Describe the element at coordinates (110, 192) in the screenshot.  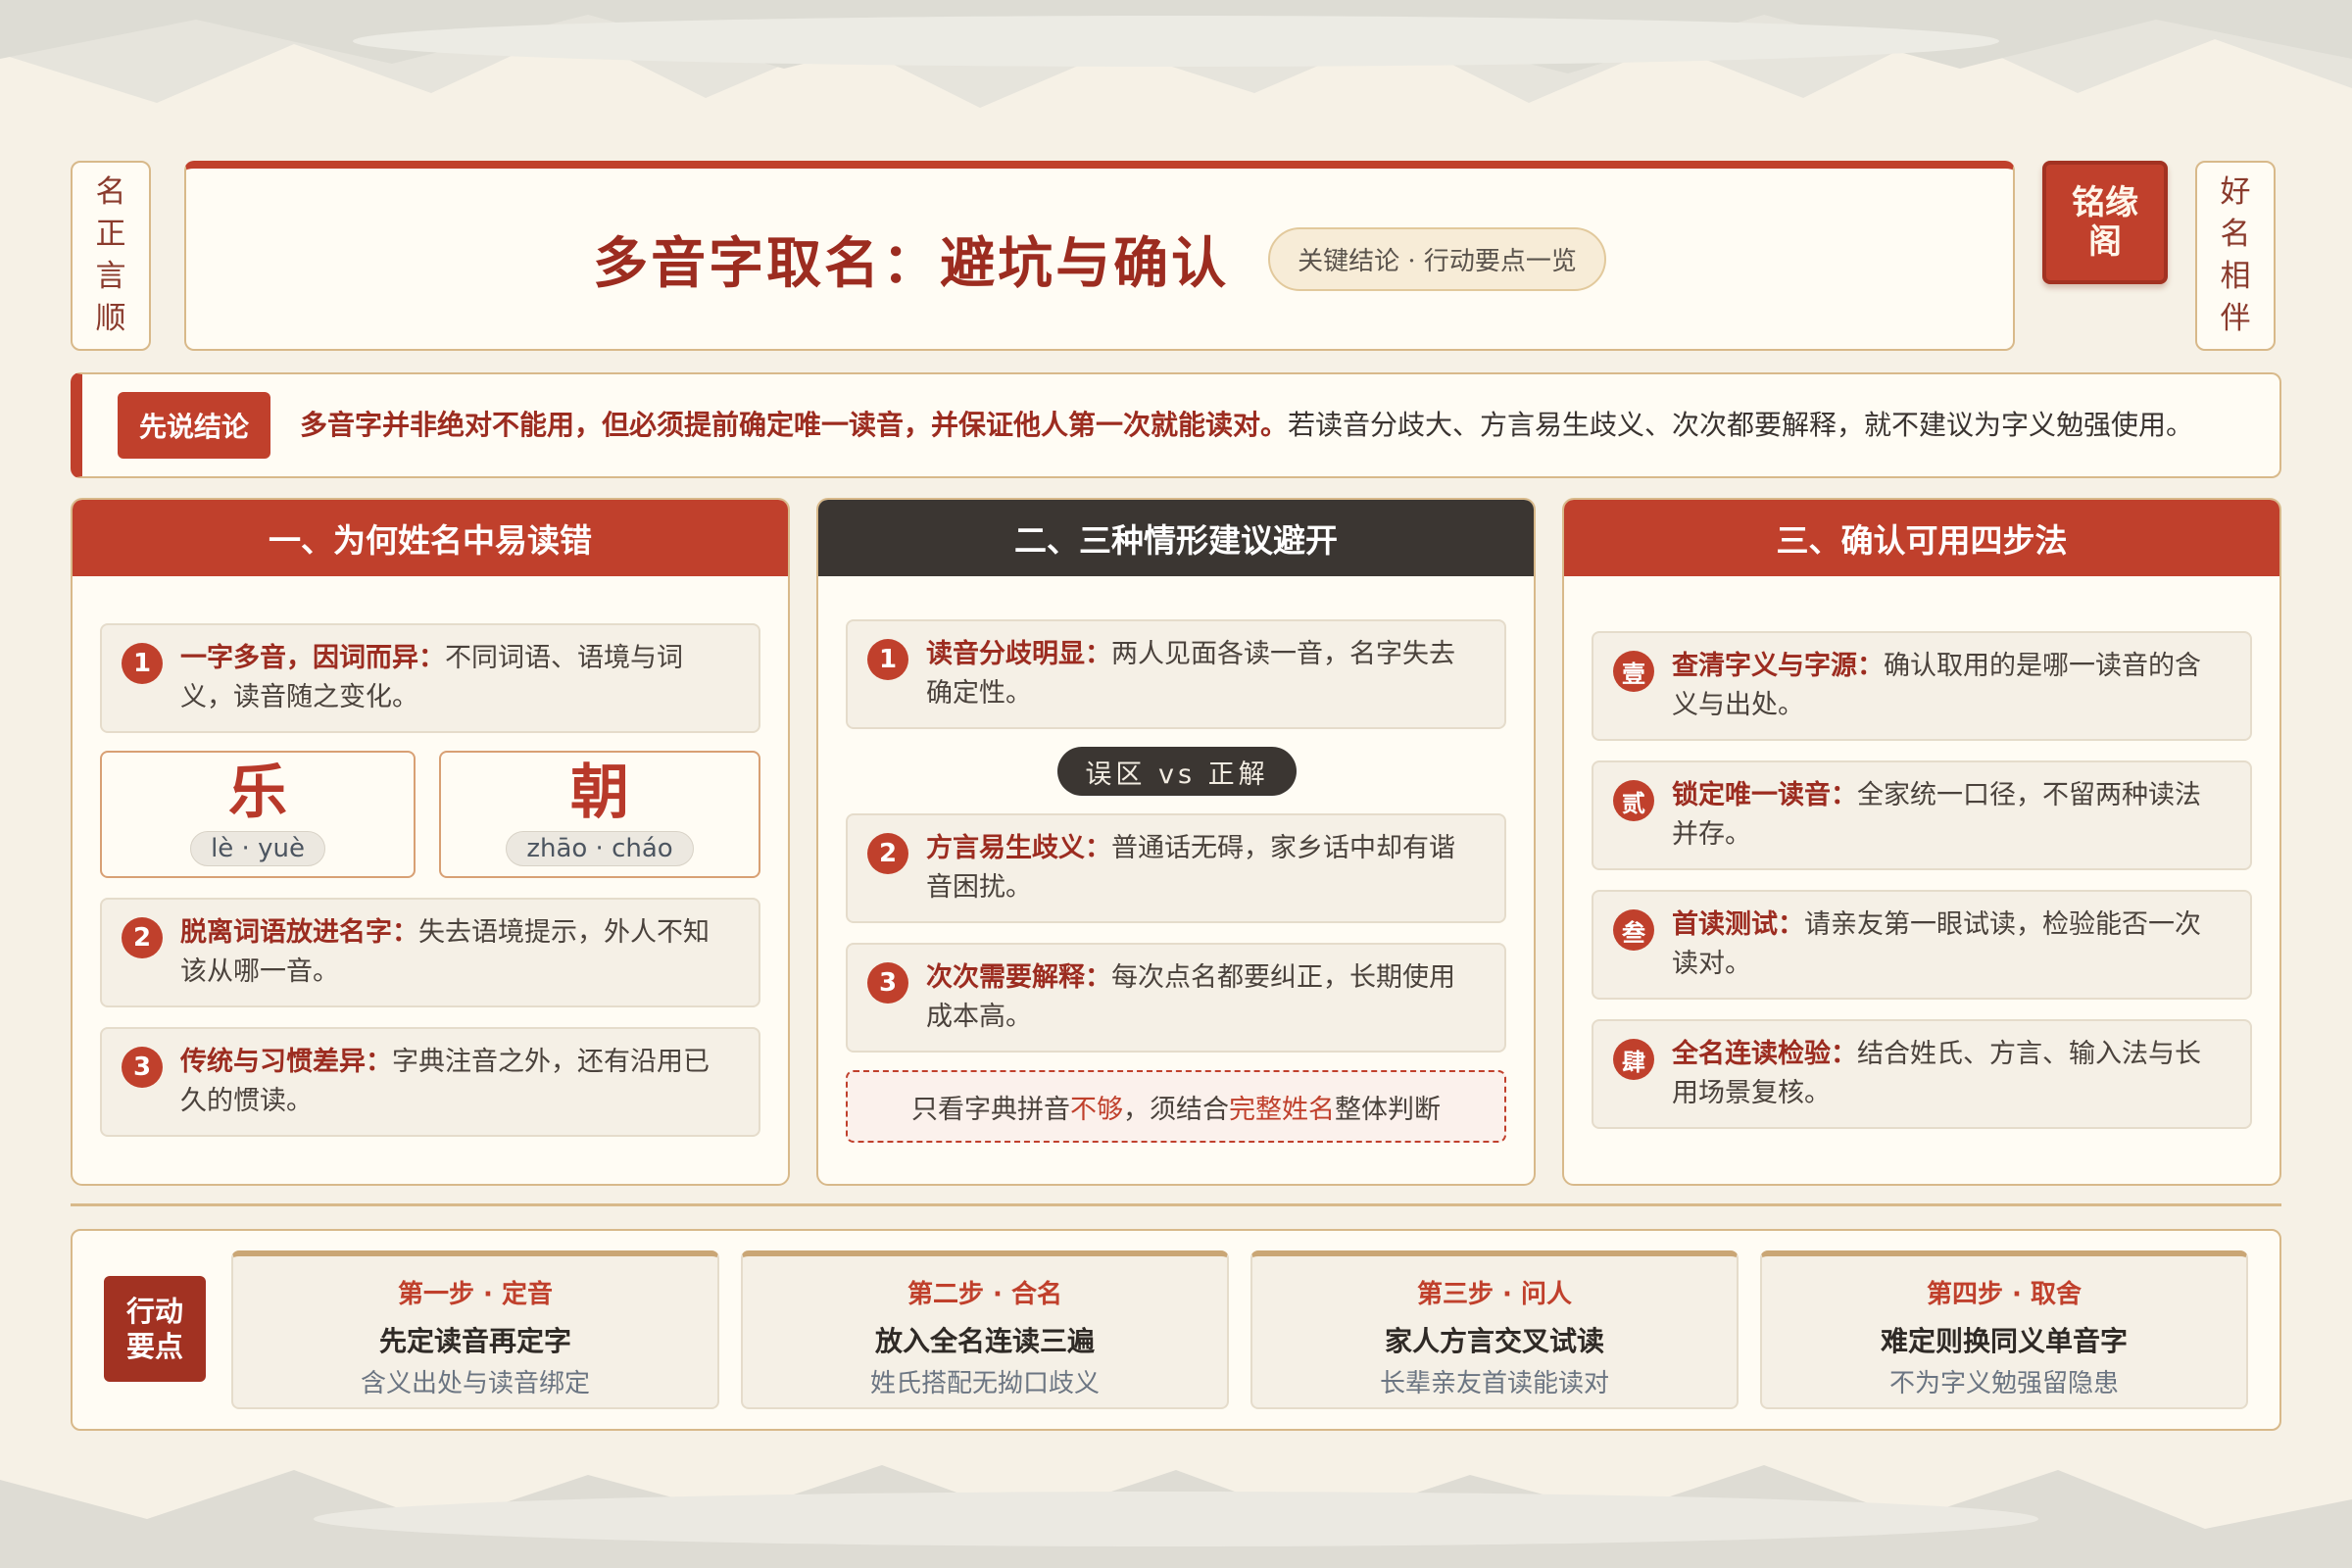
I see `left-couplet-char: 名` at that location.